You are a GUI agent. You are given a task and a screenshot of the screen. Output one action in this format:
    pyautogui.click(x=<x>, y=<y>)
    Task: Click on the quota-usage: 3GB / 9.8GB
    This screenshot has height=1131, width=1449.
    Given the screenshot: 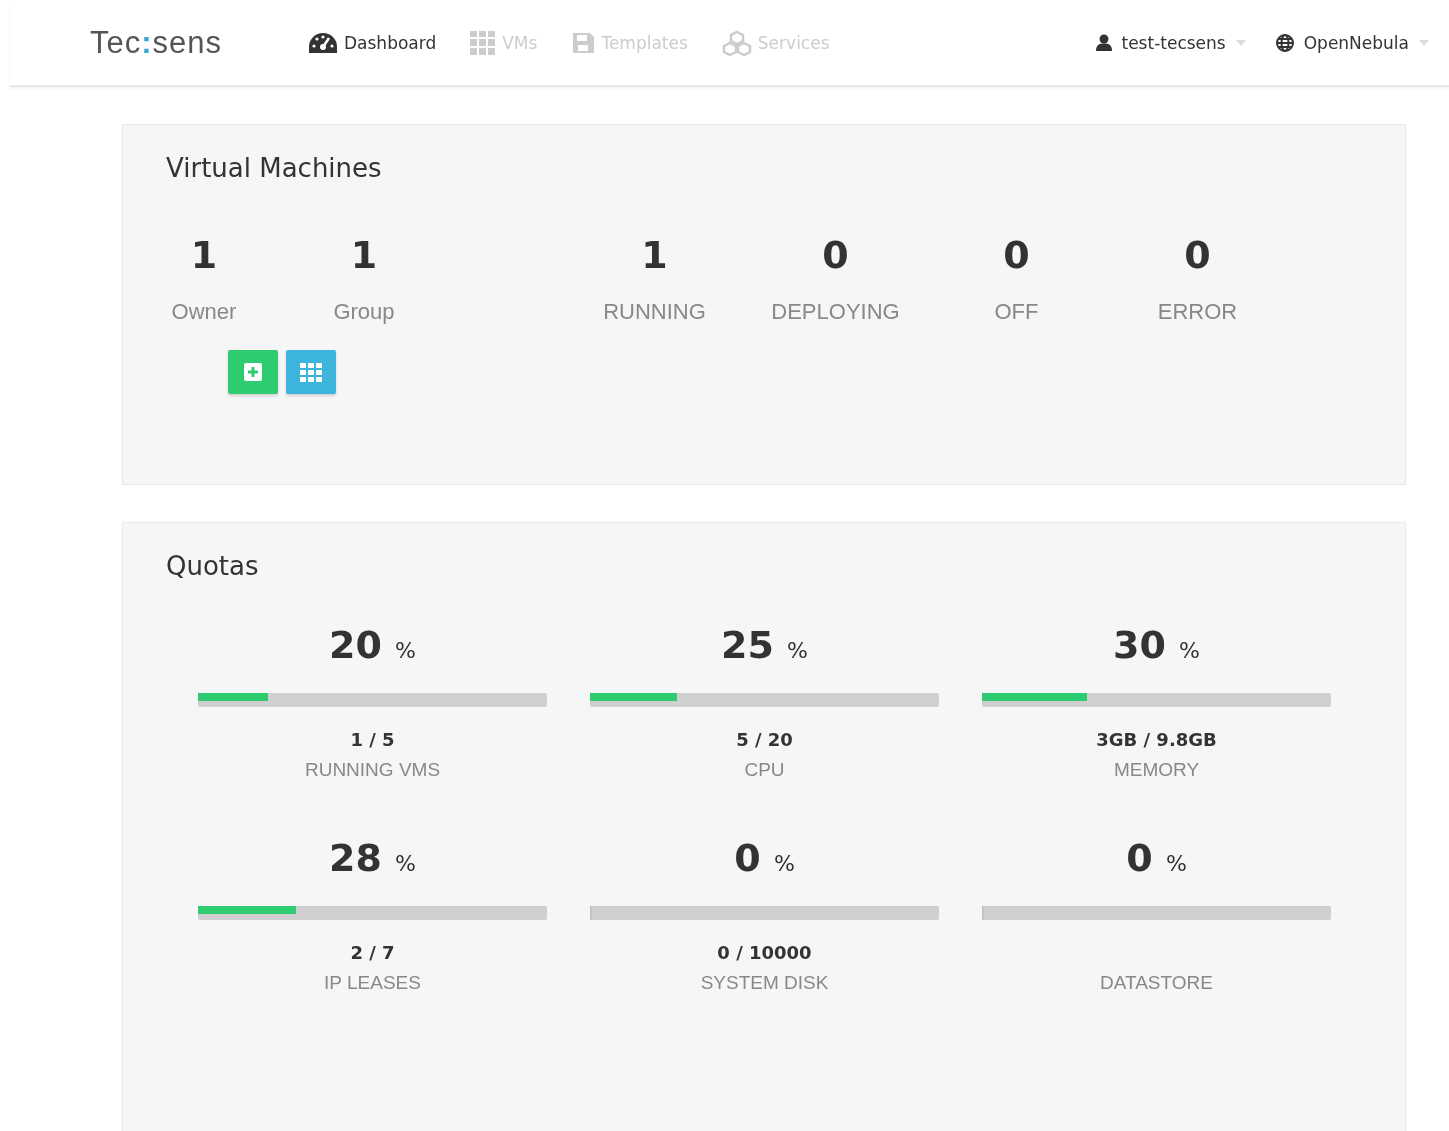 What is the action you would take?
    pyautogui.click(x=1156, y=739)
    